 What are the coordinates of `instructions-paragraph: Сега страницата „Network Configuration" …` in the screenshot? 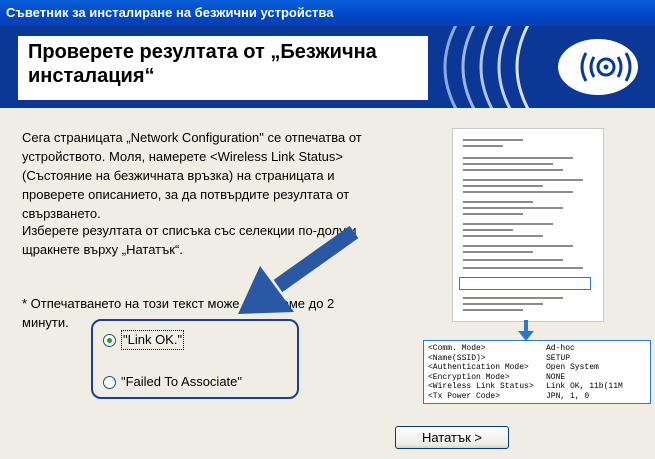 It's located at (192, 175).